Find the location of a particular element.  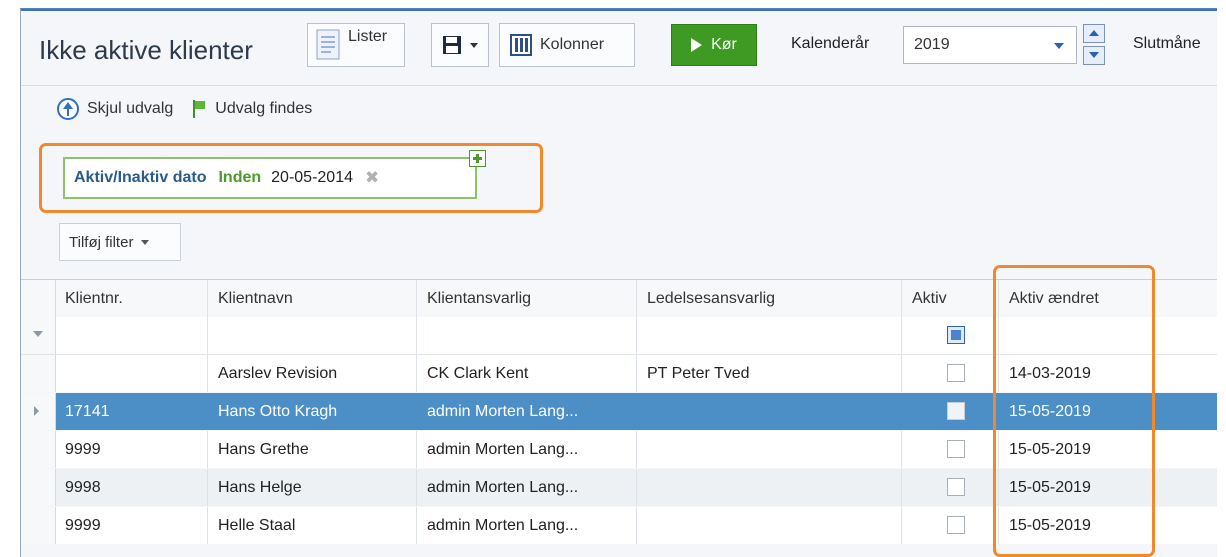

lists-button: Lister is located at coordinates (356, 45).